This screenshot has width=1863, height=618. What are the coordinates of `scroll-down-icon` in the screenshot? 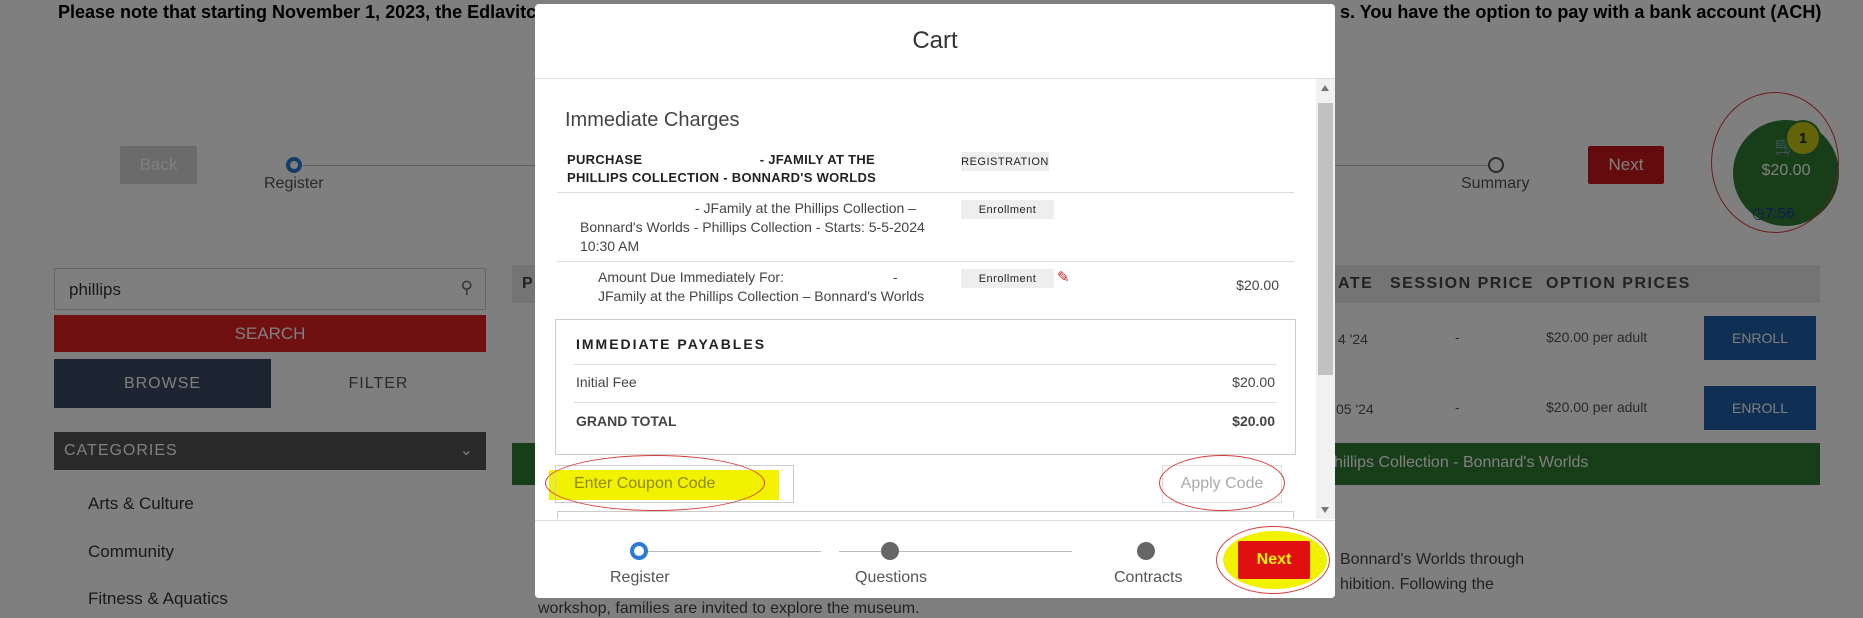 It's located at (1325, 510).